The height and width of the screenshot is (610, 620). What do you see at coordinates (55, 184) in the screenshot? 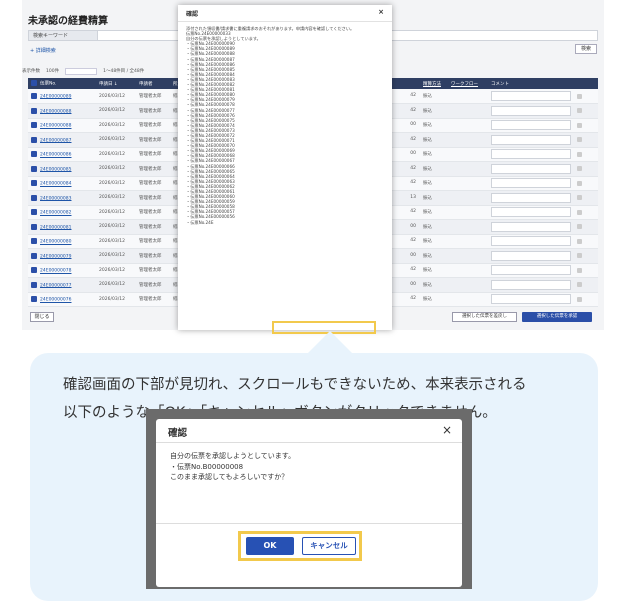
I see `voucher-link: 24E00000084` at bounding box center [55, 184].